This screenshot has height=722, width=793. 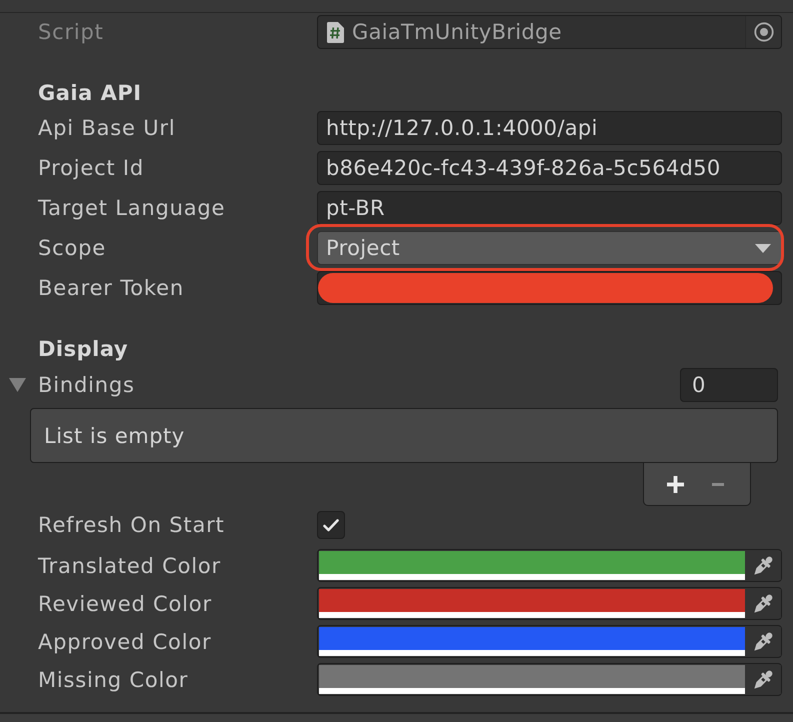 I want to click on foldout-label: Bindings, so click(x=86, y=385).